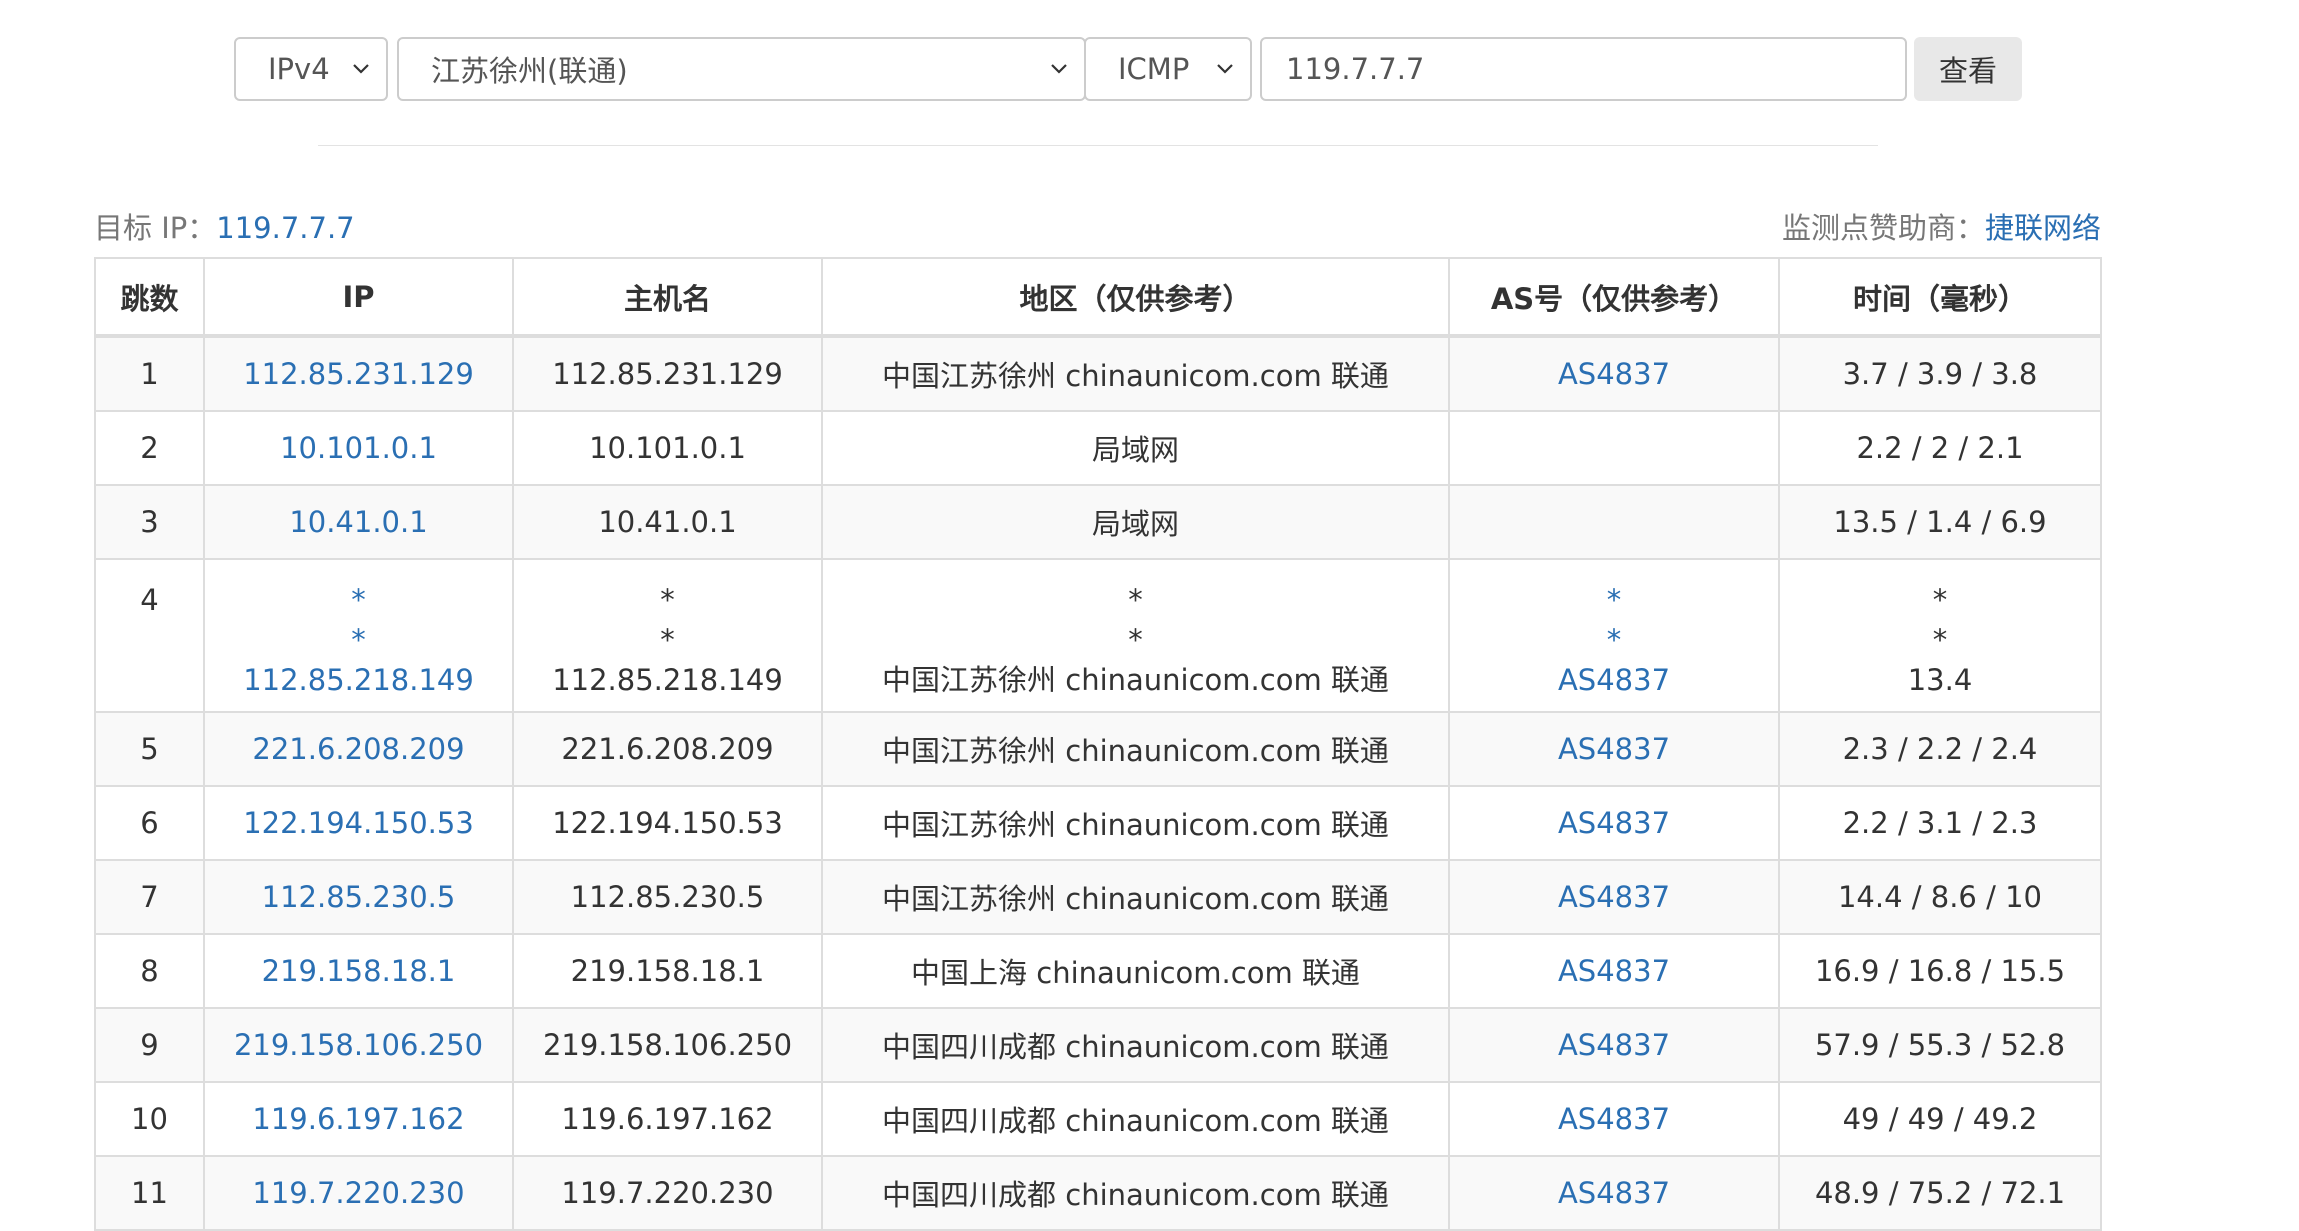  What do you see at coordinates (1135, 971) in the screenshot?
I see `region-cell: 中国上海 chinaunicom.com 联通` at bounding box center [1135, 971].